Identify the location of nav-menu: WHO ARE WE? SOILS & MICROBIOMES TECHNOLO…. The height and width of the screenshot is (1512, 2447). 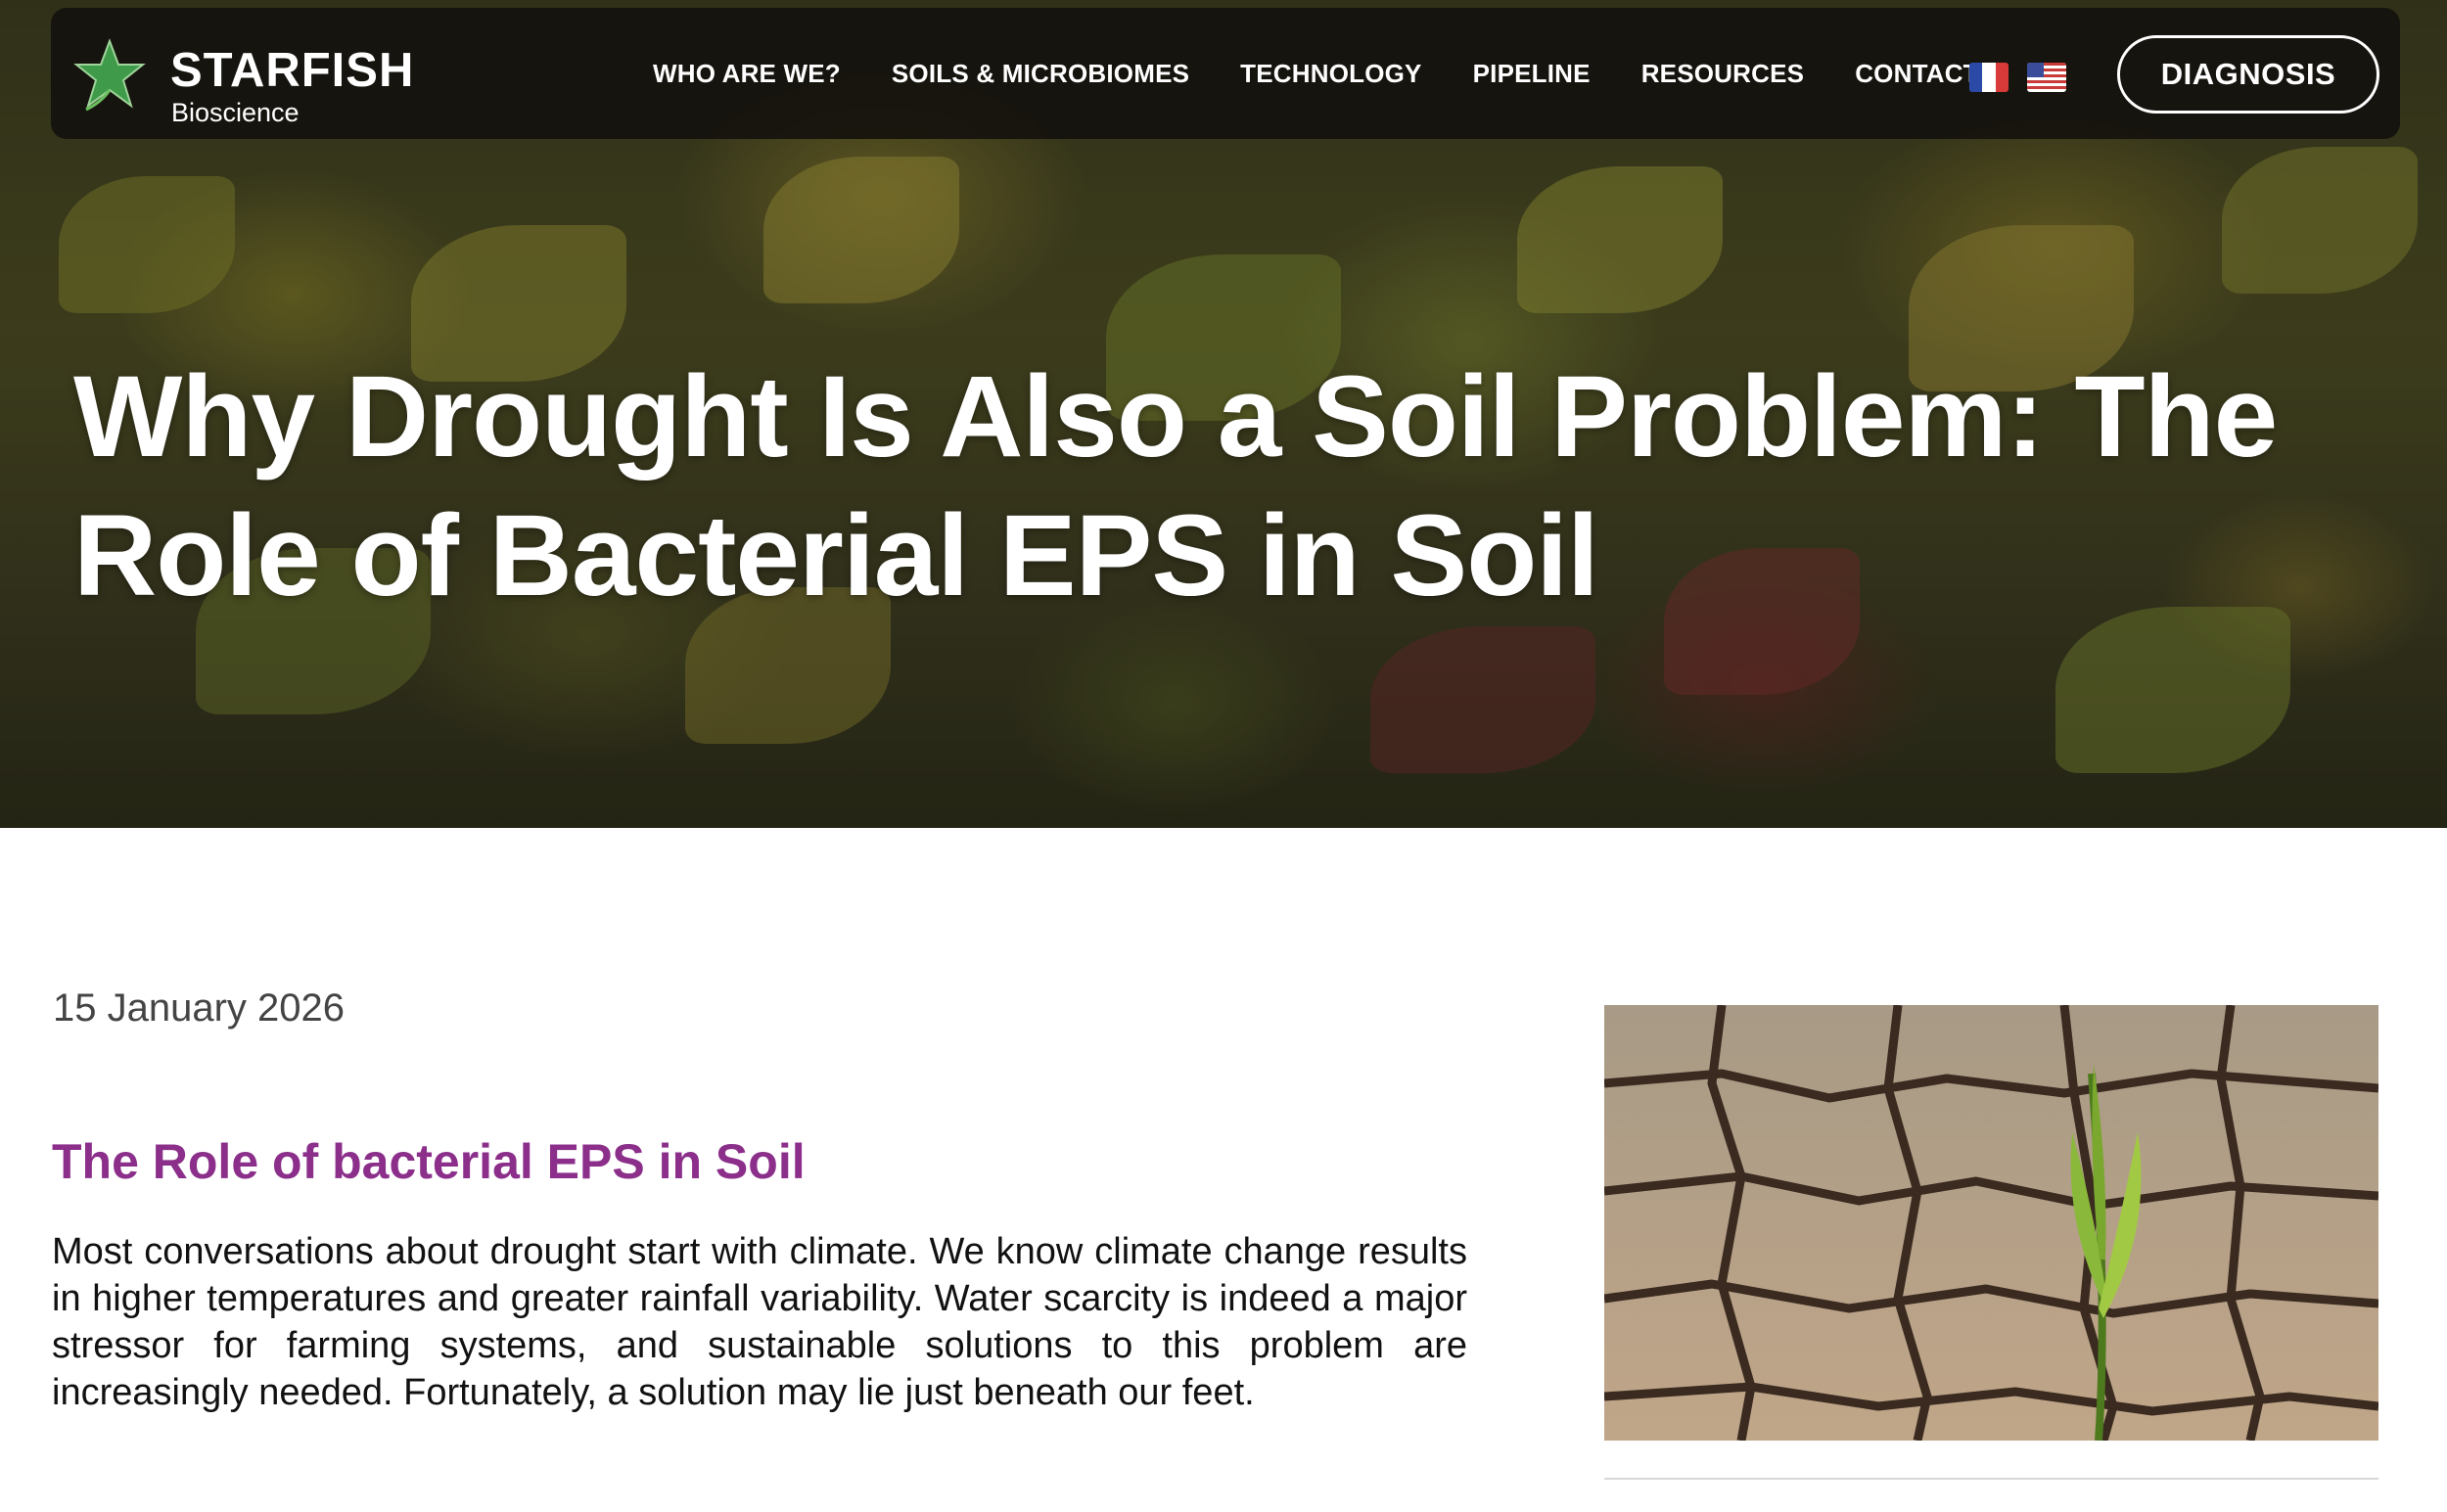
(1341, 73).